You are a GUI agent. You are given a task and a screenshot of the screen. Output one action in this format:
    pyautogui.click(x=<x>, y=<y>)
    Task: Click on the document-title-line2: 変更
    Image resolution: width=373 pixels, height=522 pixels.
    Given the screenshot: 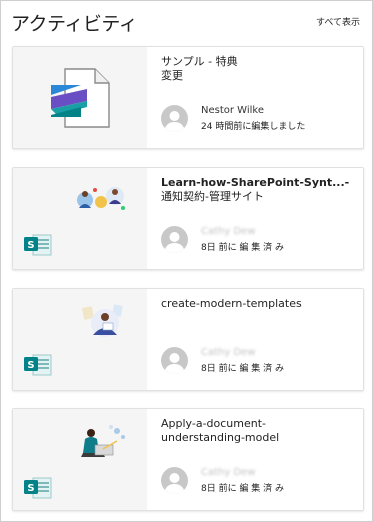 What is the action you would take?
    pyautogui.click(x=172, y=75)
    